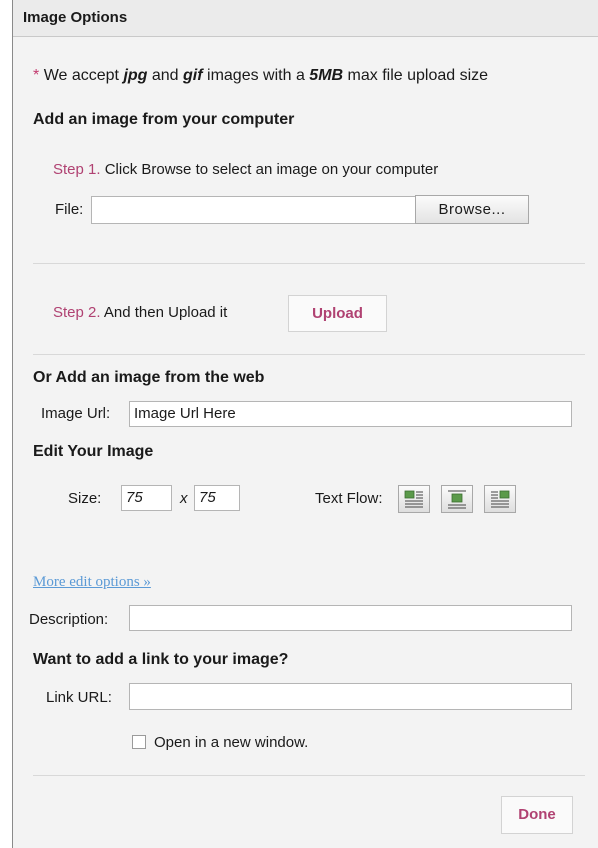  What do you see at coordinates (193, 75) in the screenshot?
I see `format-gif: gif` at bounding box center [193, 75].